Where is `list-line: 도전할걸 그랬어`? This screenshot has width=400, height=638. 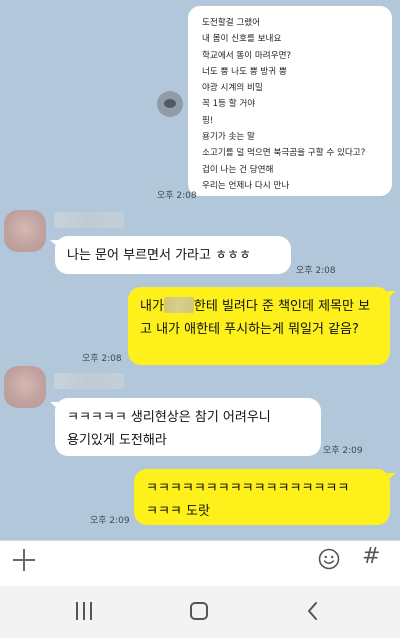
list-line: 도전할걸 그랬어 is located at coordinates (231, 23).